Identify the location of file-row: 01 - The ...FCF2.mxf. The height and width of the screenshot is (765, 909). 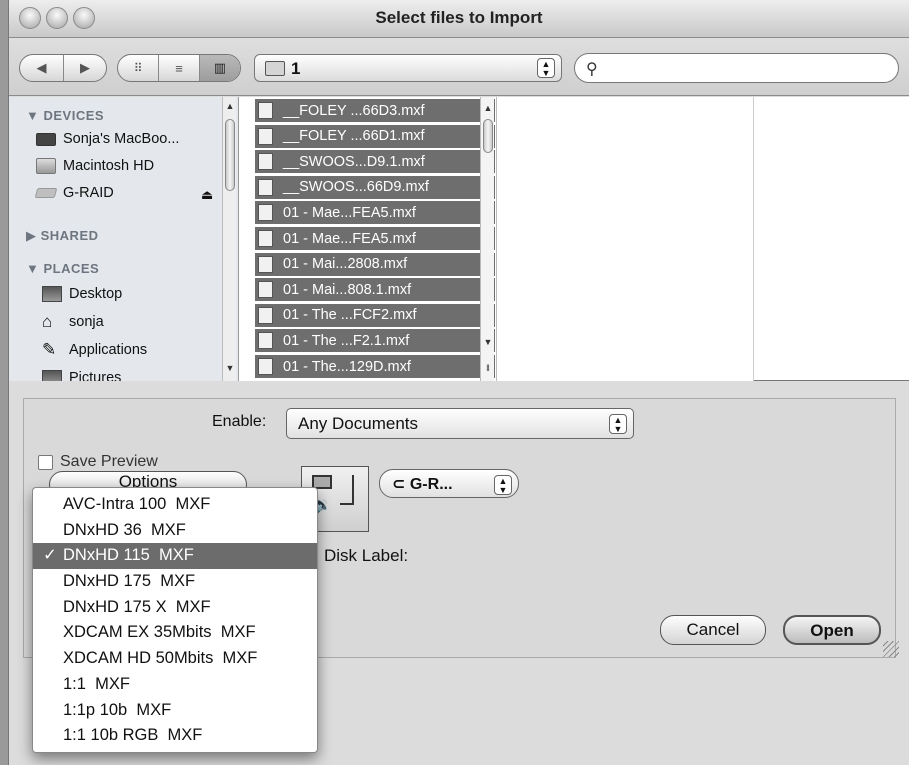
(375, 315).